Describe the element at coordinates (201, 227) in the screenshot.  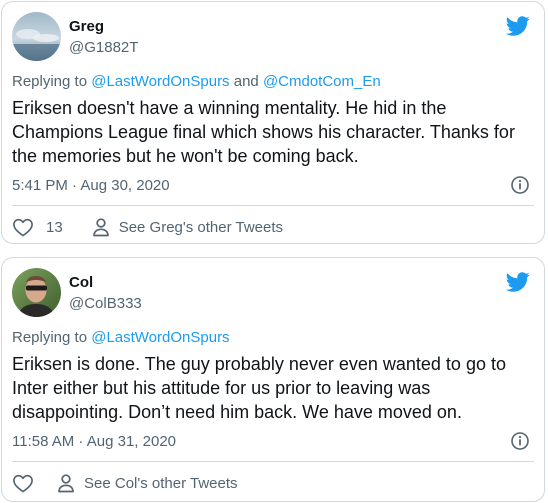
I see `see-other-tweets-label: See Greg's other Tweets` at that location.